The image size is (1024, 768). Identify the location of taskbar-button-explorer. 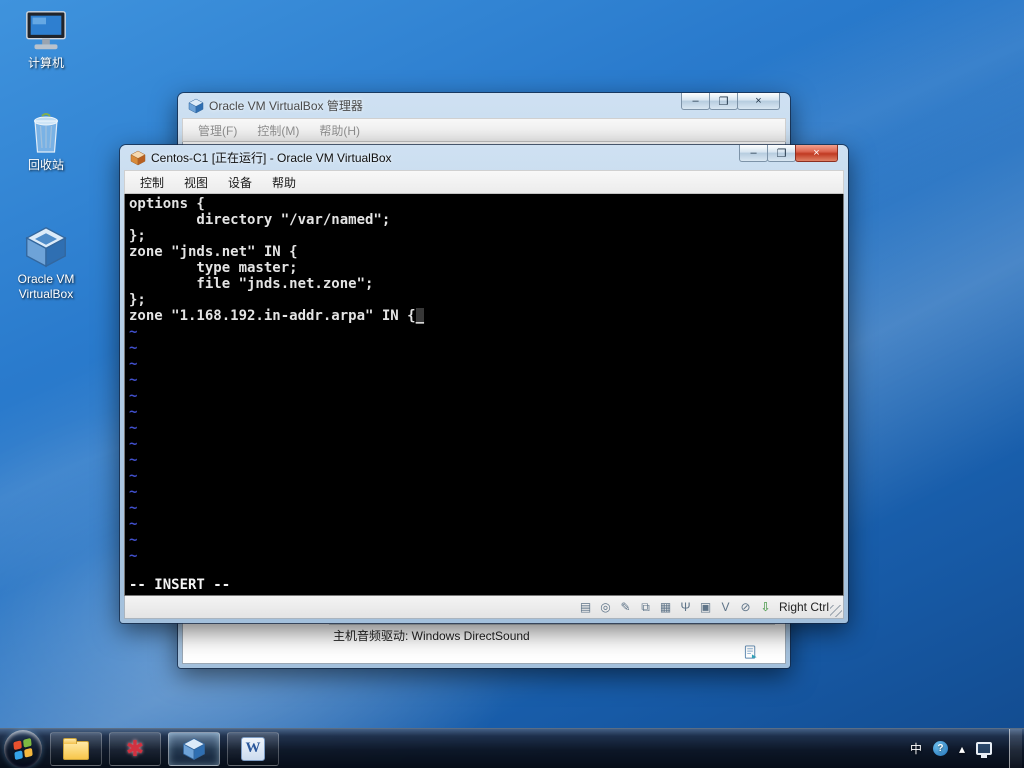
(76, 748).